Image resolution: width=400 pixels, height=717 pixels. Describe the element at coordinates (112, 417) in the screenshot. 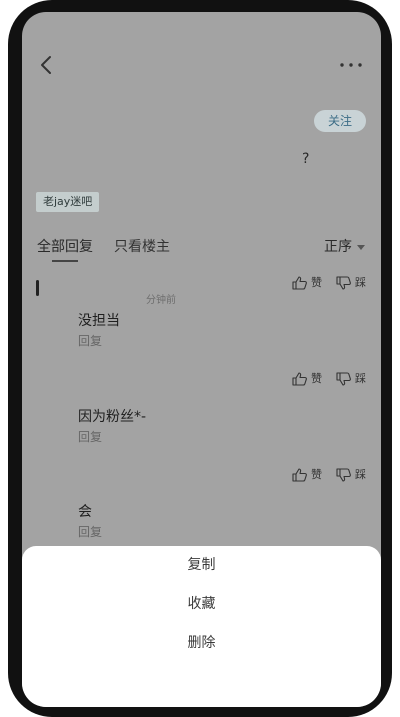

I see `comment-text: 因为粉丝*-` at that location.